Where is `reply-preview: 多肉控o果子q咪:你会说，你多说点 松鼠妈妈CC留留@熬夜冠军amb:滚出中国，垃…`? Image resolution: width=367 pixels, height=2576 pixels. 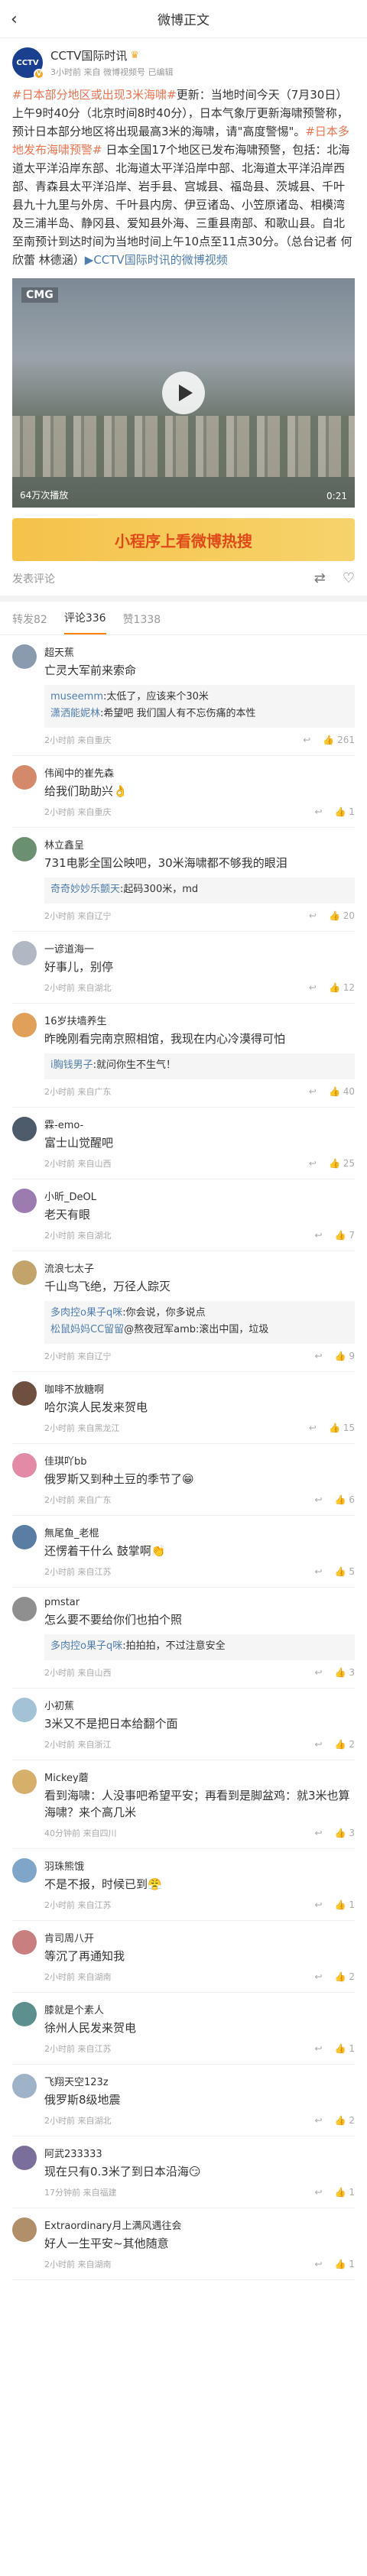 reply-preview: 多肉控o果子q咪:你会说，你多说点 松鼠妈妈CC留留@熬夜冠军amb:滚出中国，垃… is located at coordinates (199, 1322).